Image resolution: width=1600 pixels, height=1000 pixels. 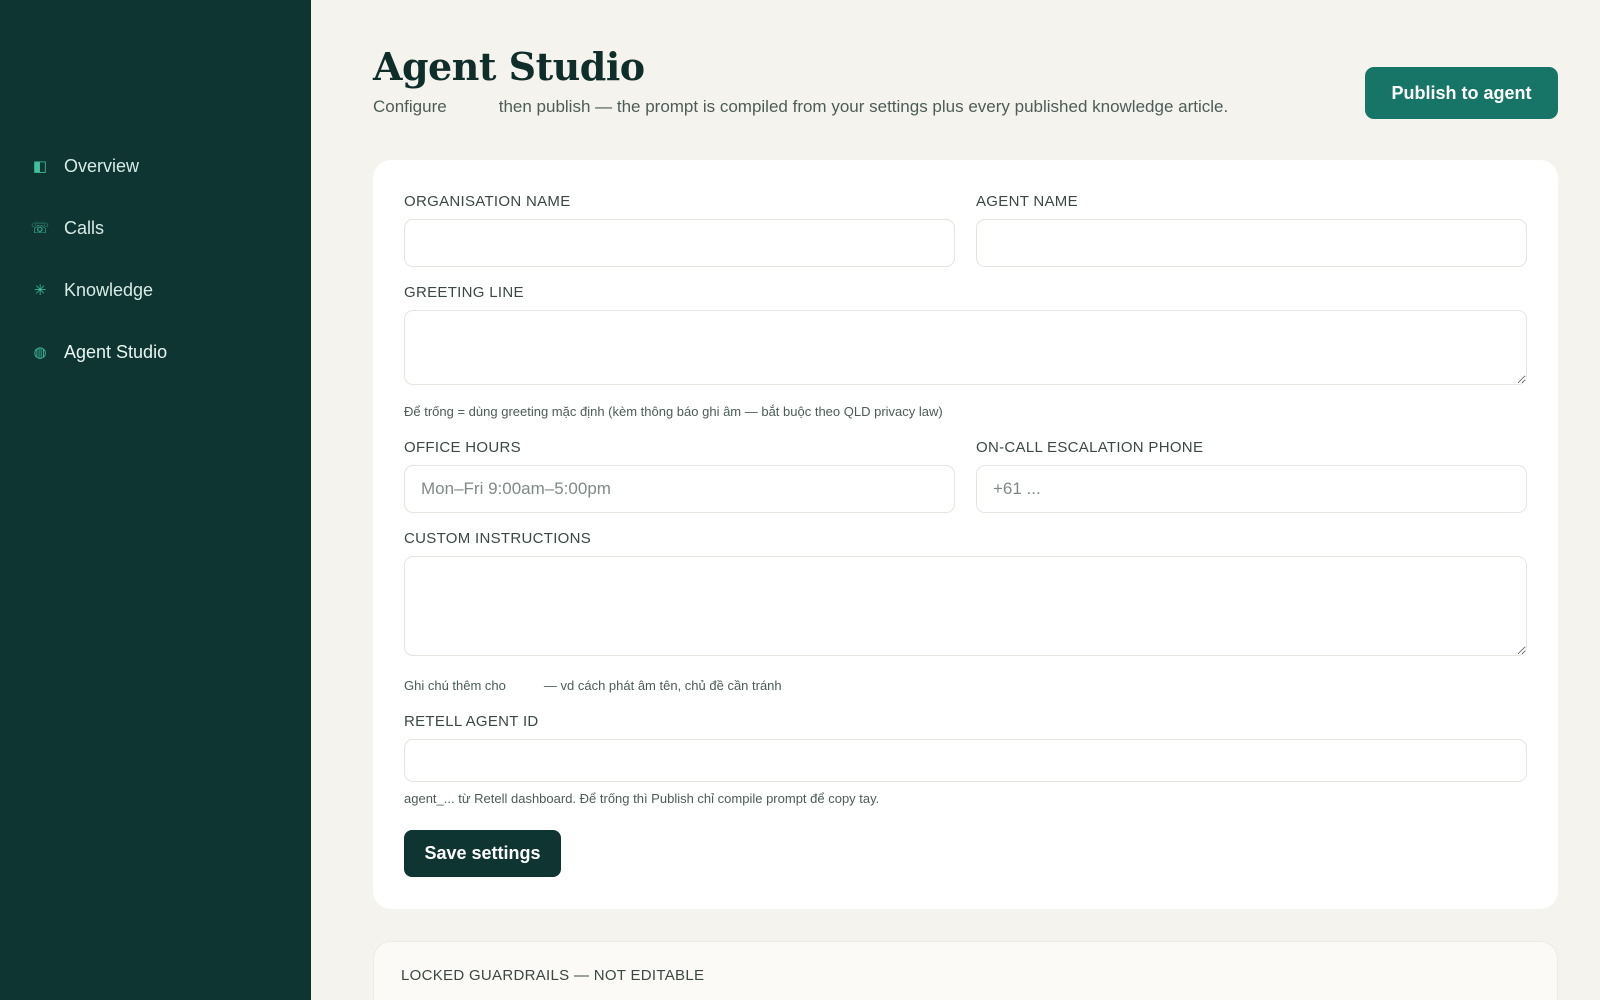 What do you see at coordinates (40, 290) in the screenshot?
I see `asterisk-icon: ✳` at bounding box center [40, 290].